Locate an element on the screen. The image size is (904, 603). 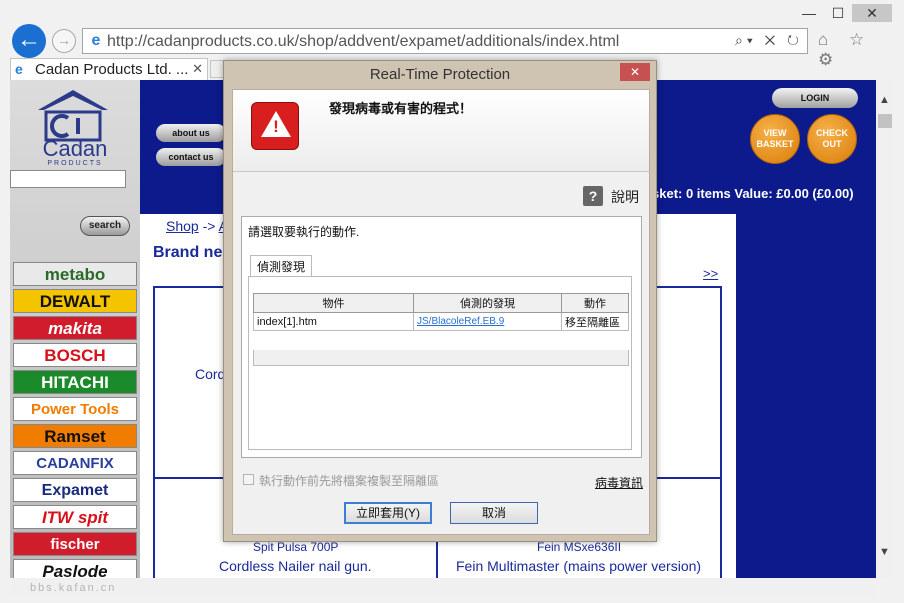
tab-favicon-icon: e is located at coordinates (19, 69).